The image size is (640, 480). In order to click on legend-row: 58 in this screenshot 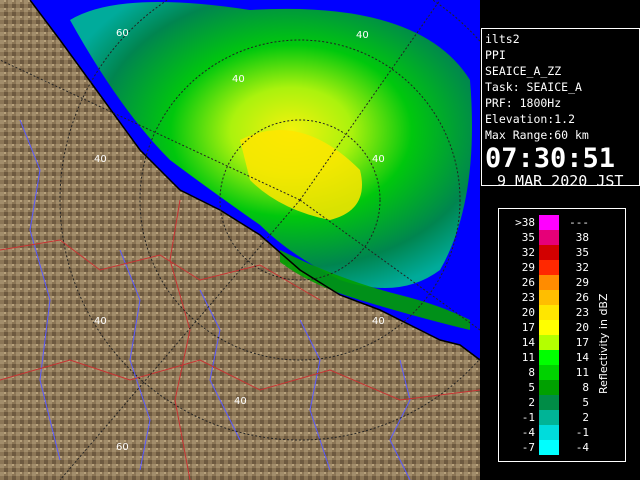, I will do `click(549, 387)`.